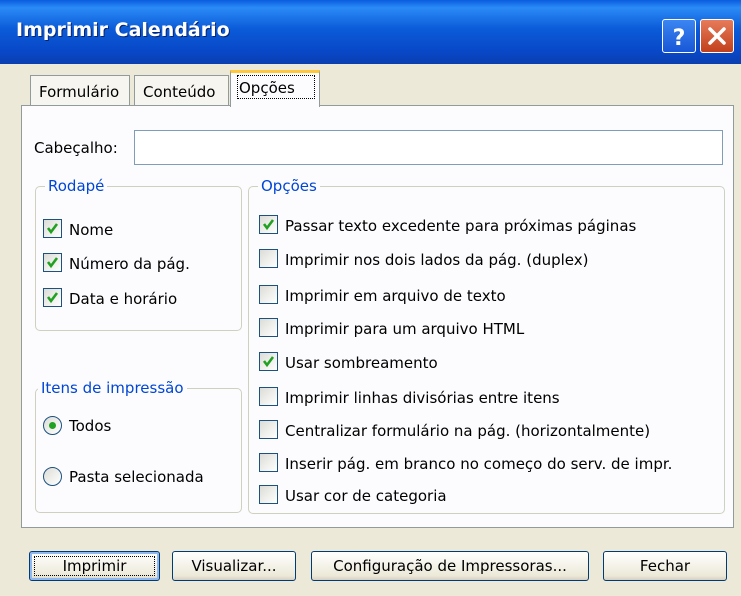  I want to click on checkbox-nome, so click(52, 228).